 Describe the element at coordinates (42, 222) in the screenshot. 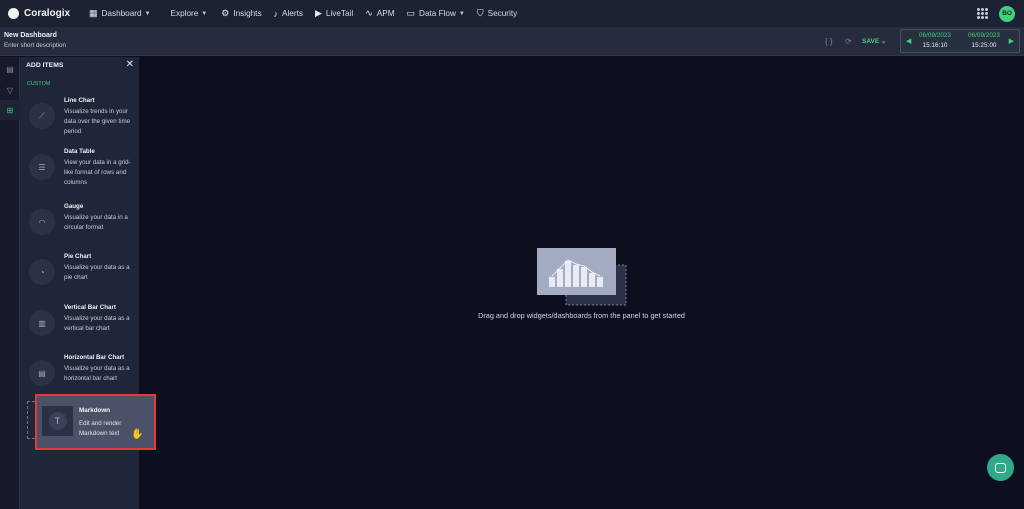

I see `gauge-icon: ◠` at that location.